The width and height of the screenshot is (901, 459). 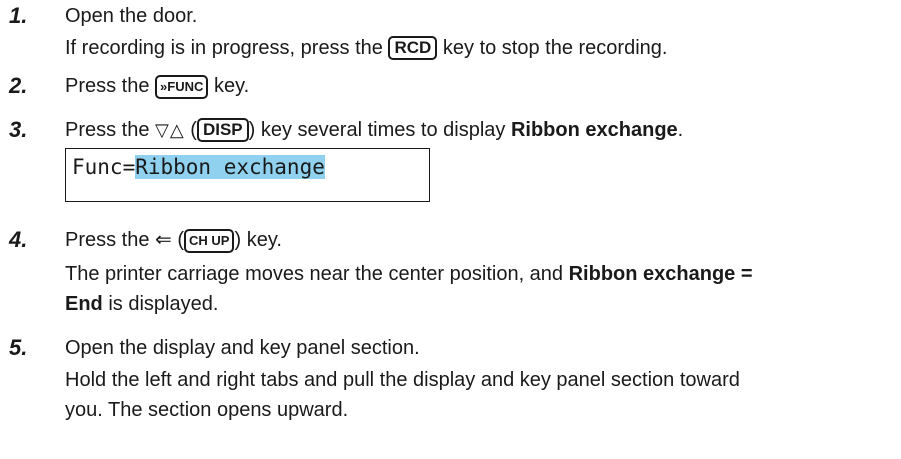 What do you see at coordinates (230, 167) in the screenshot?
I see `lcd-highlight: Ribbon exchange` at bounding box center [230, 167].